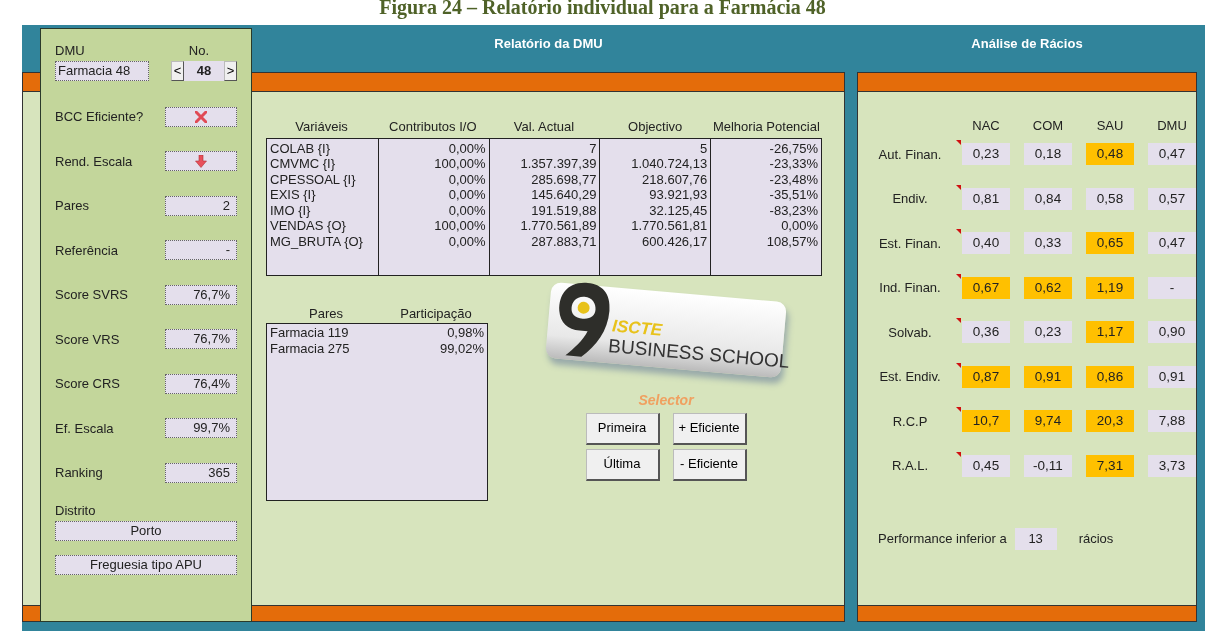  Describe the element at coordinates (1096, 539) in the screenshot. I see `performance-label: rácios` at that location.